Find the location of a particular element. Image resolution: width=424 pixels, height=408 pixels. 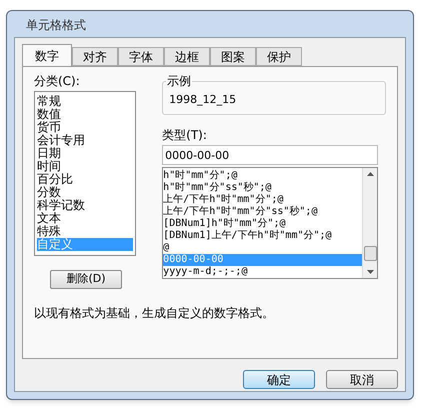

category-item: 科学记数 is located at coordinates (85, 205).